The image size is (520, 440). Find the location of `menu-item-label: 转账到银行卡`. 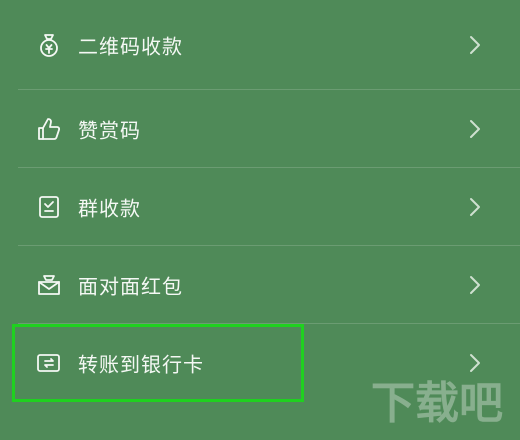

menu-item-label: 转账到银行卡 is located at coordinates (141, 364).